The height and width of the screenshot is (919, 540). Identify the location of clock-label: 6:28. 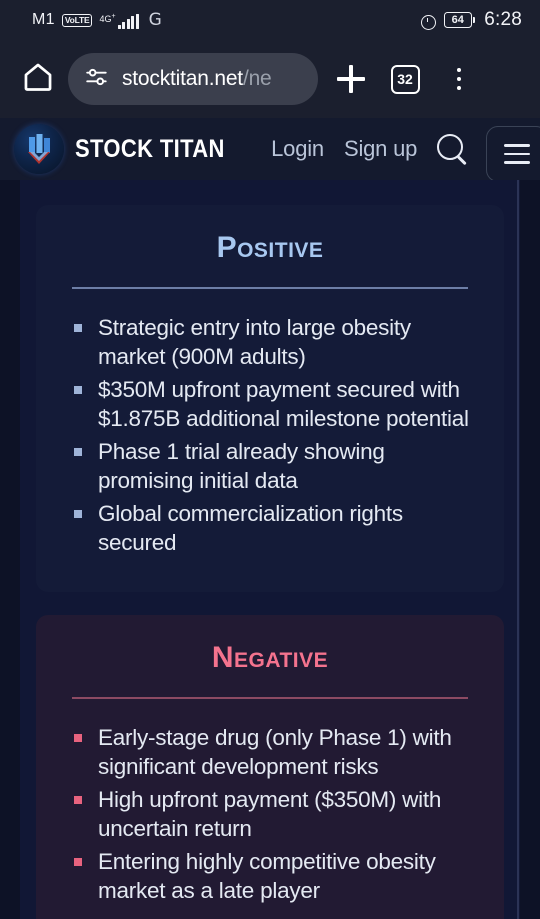
(503, 19).